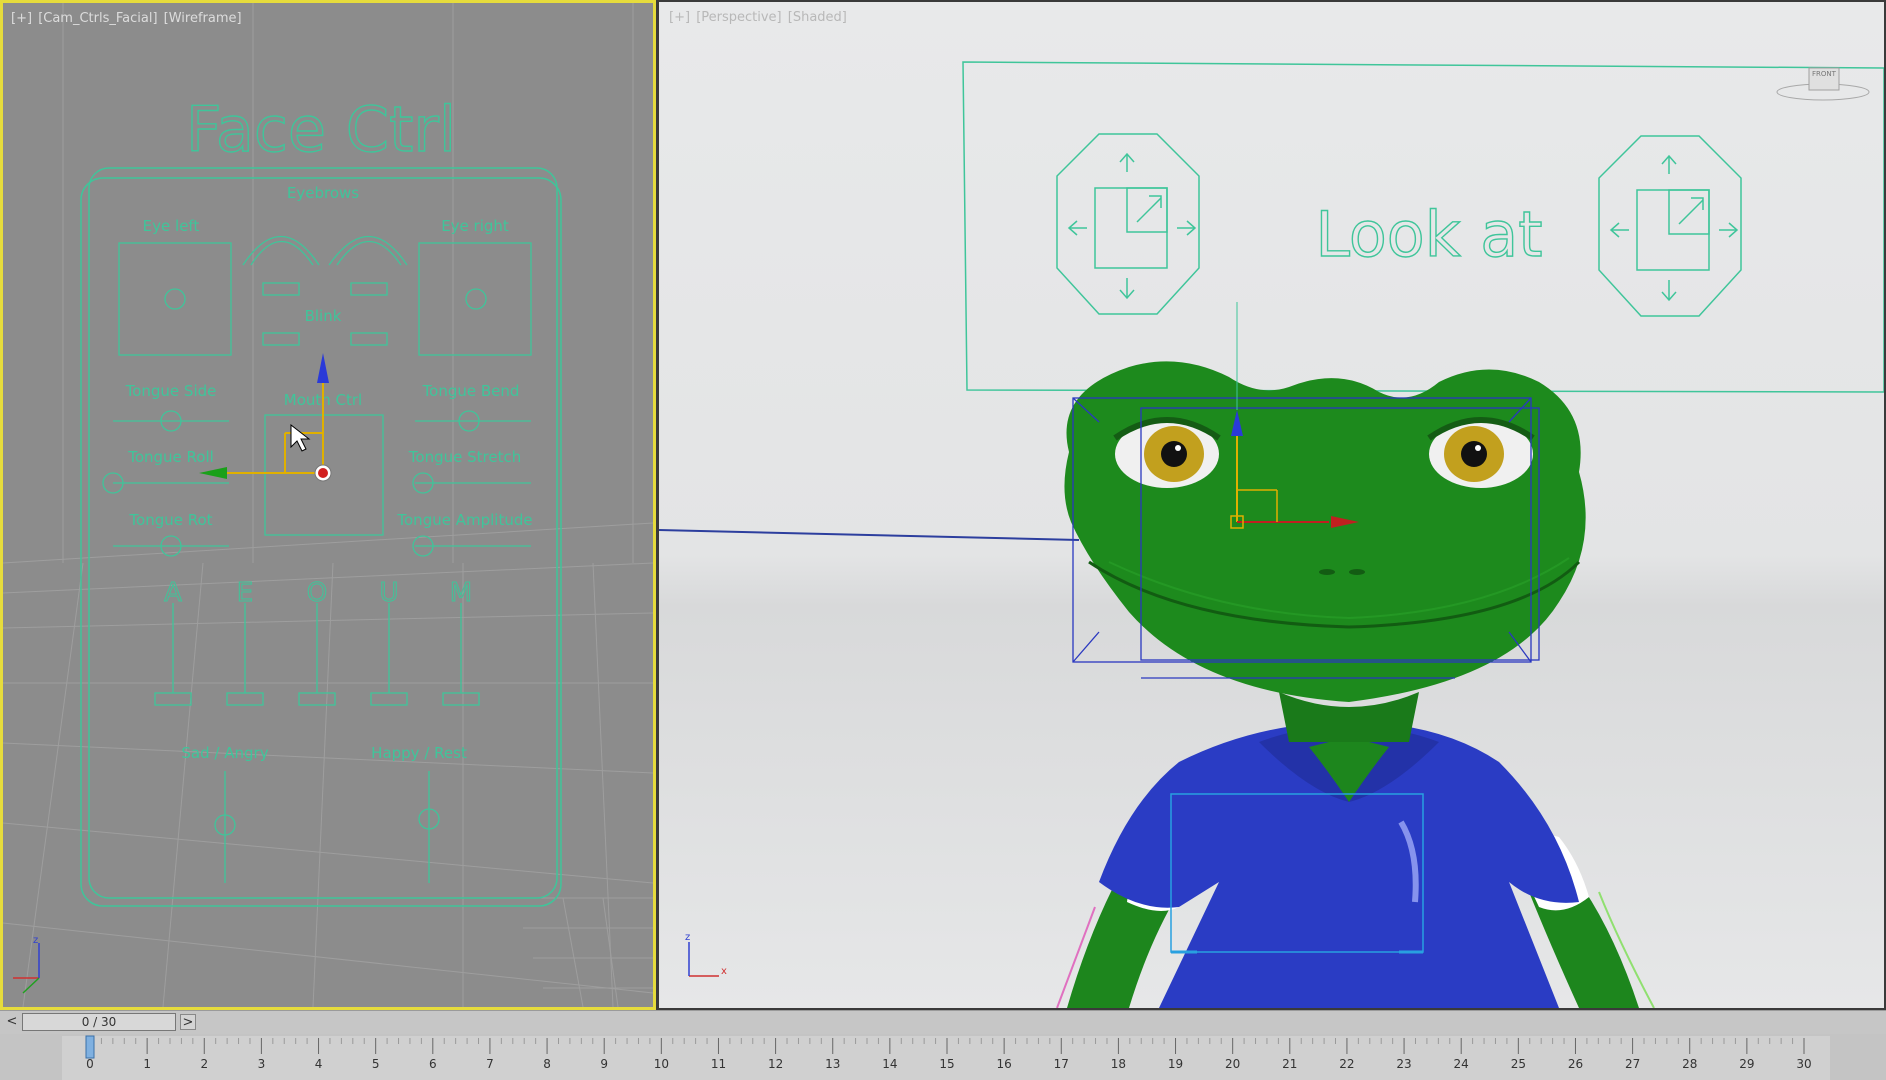 The height and width of the screenshot is (1080, 1886). What do you see at coordinates (718, 1064) in the screenshot?
I see `track-tick-label: 11` at bounding box center [718, 1064].